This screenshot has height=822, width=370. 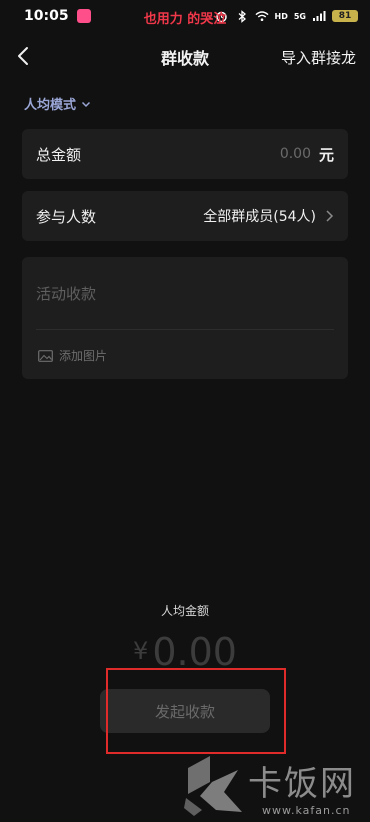 I want to click on participants-value: 全部群成员(54人), so click(x=259, y=217).